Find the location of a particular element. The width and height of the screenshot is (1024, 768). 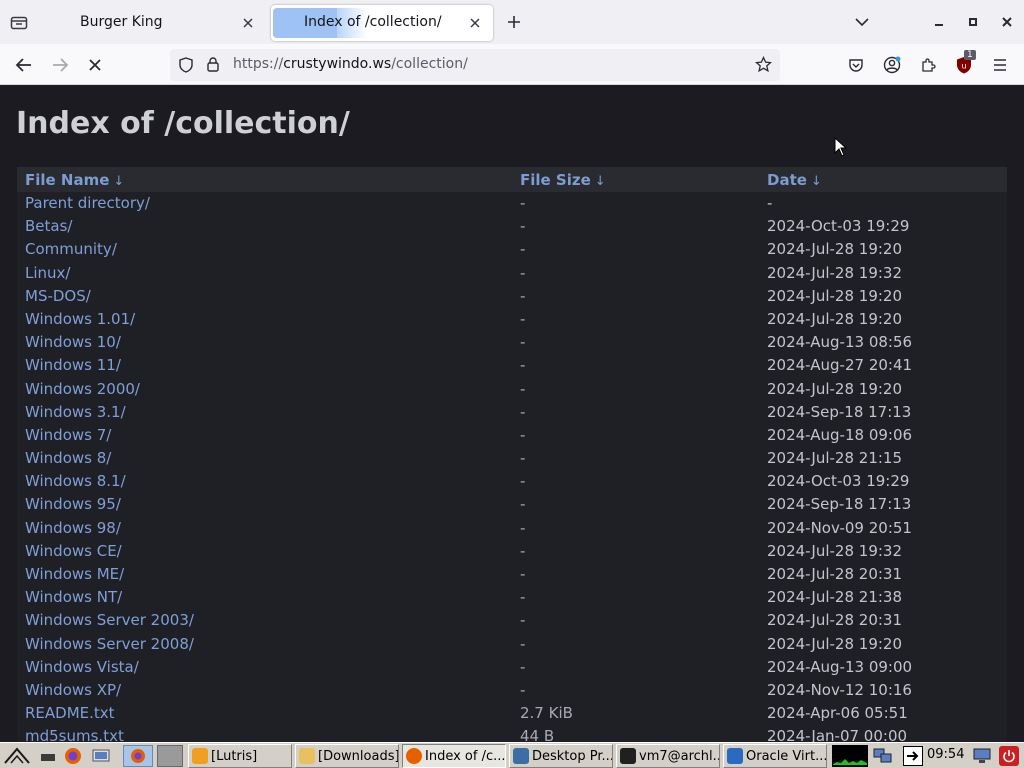

file-manager-launcher-icon is located at coordinates (101, 756).